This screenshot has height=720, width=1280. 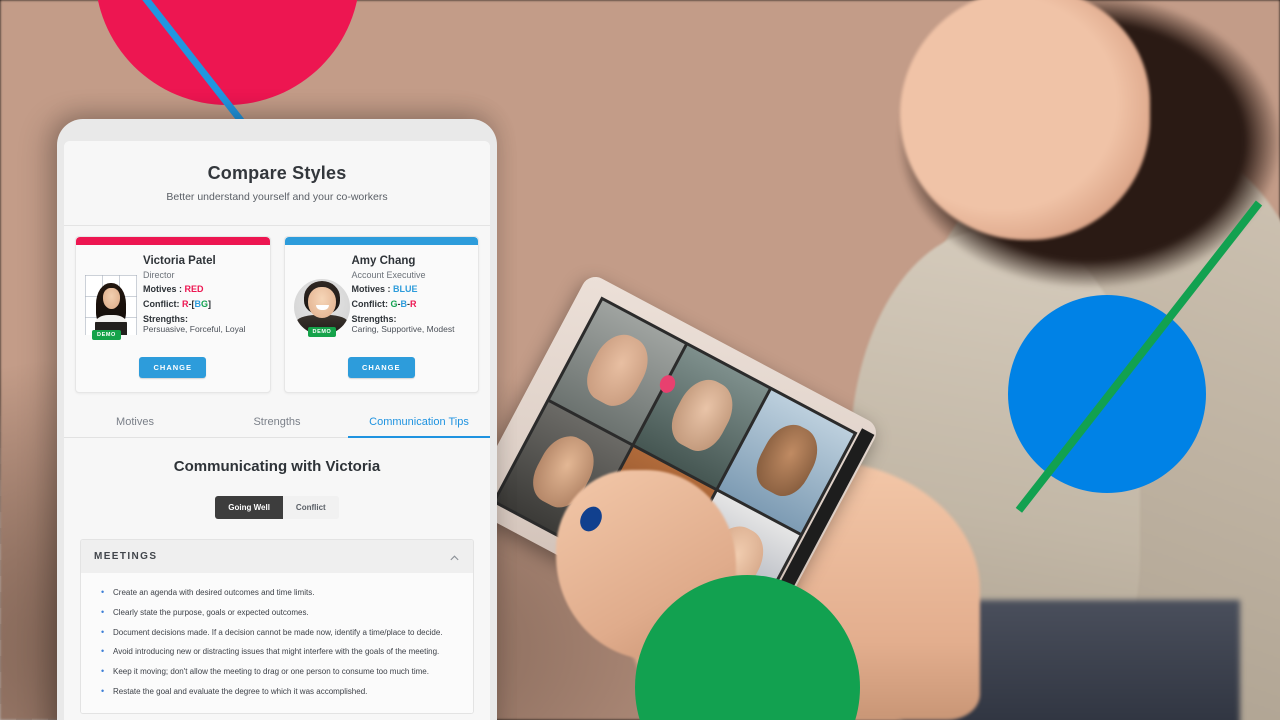 What do you see at coordinates (210, 304) in the screenshot?
I see `conflict-letter: ]` at bounding box center [210, 304].